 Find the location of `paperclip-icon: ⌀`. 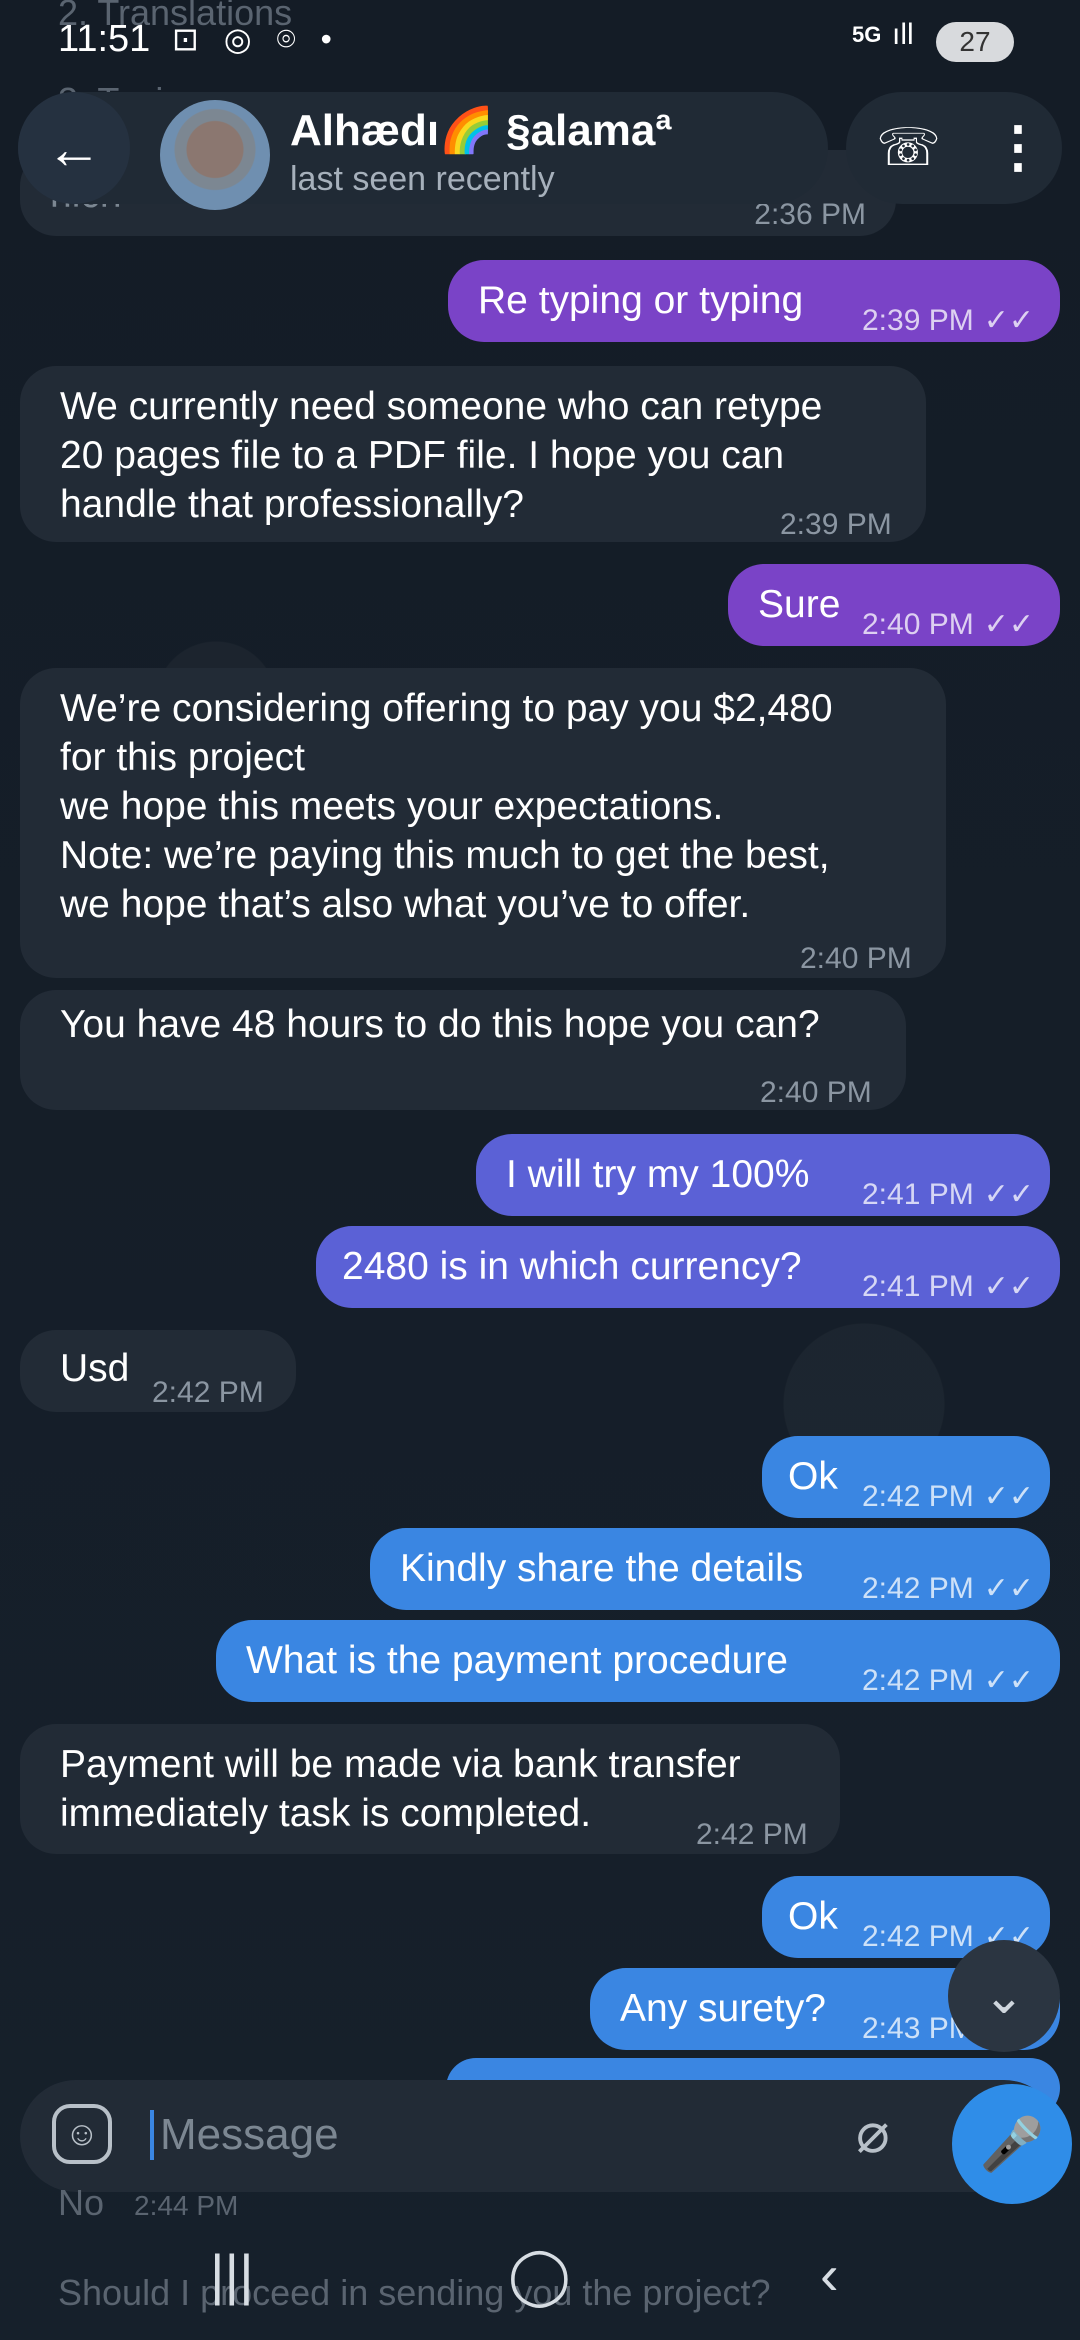

paperclip-icon: ⌀ is located at coordinates (873, 2132).